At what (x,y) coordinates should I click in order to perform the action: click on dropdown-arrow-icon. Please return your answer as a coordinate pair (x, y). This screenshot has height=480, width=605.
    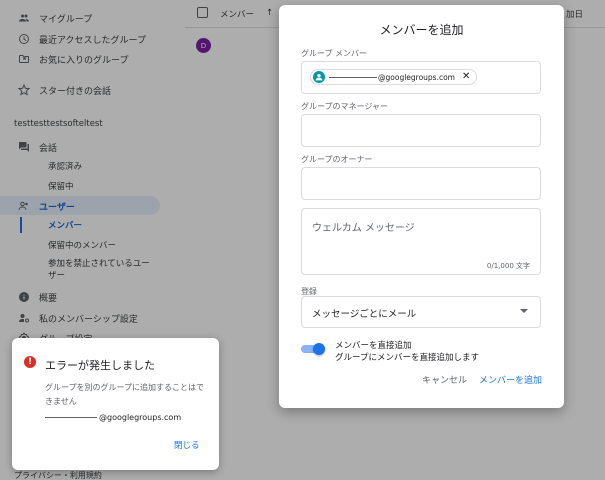
    Looking at the image, I should click on (524, 311).